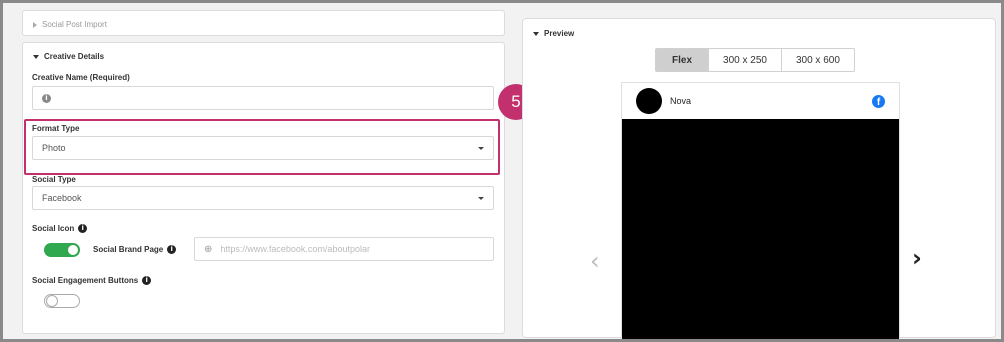 The image size is (1004, 342). I want to click on social-brand-page-placeholder: https://www.facebook.com/aboutpolar, so click(295, 249).